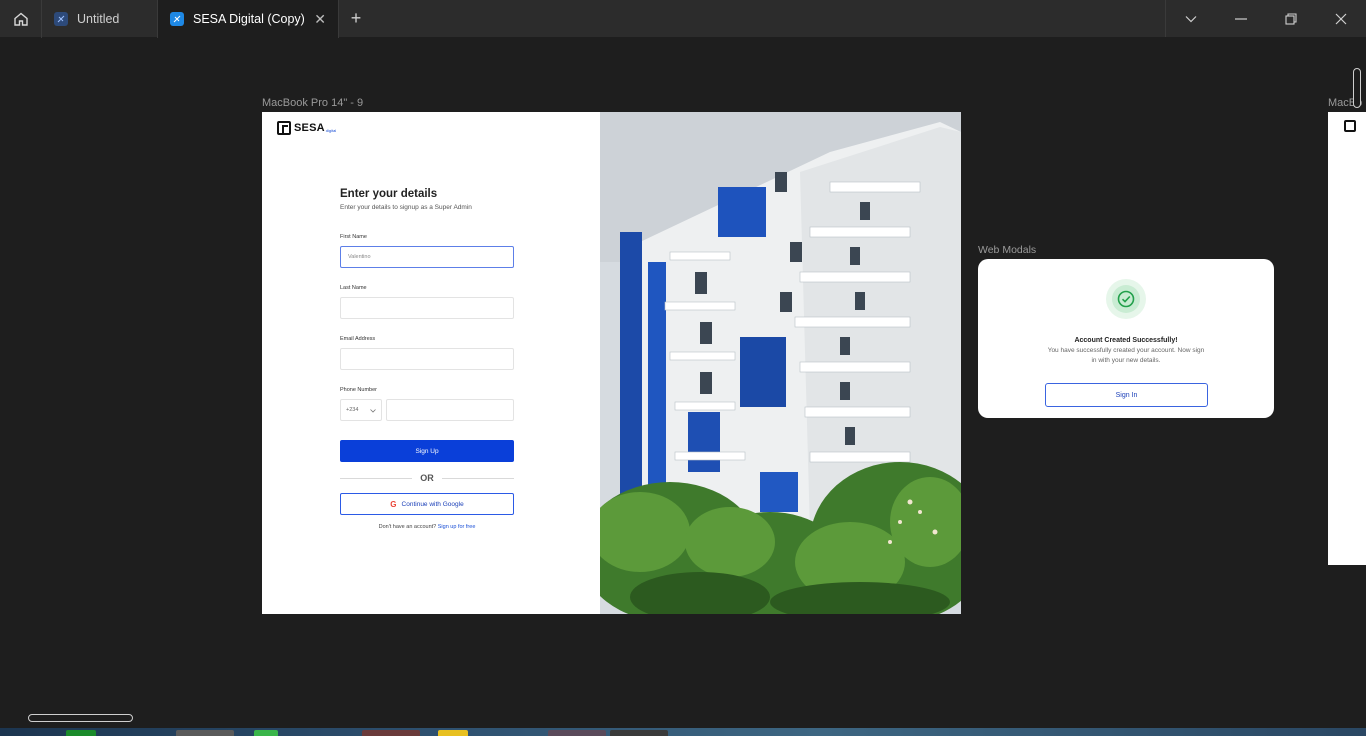 This screenshot has height=736, width=1366. Describe the element at coordinates (683, 19) in the screenshot. I see `title-bar: Untitled SESA Digital (Copy) ✕ +` at that location.